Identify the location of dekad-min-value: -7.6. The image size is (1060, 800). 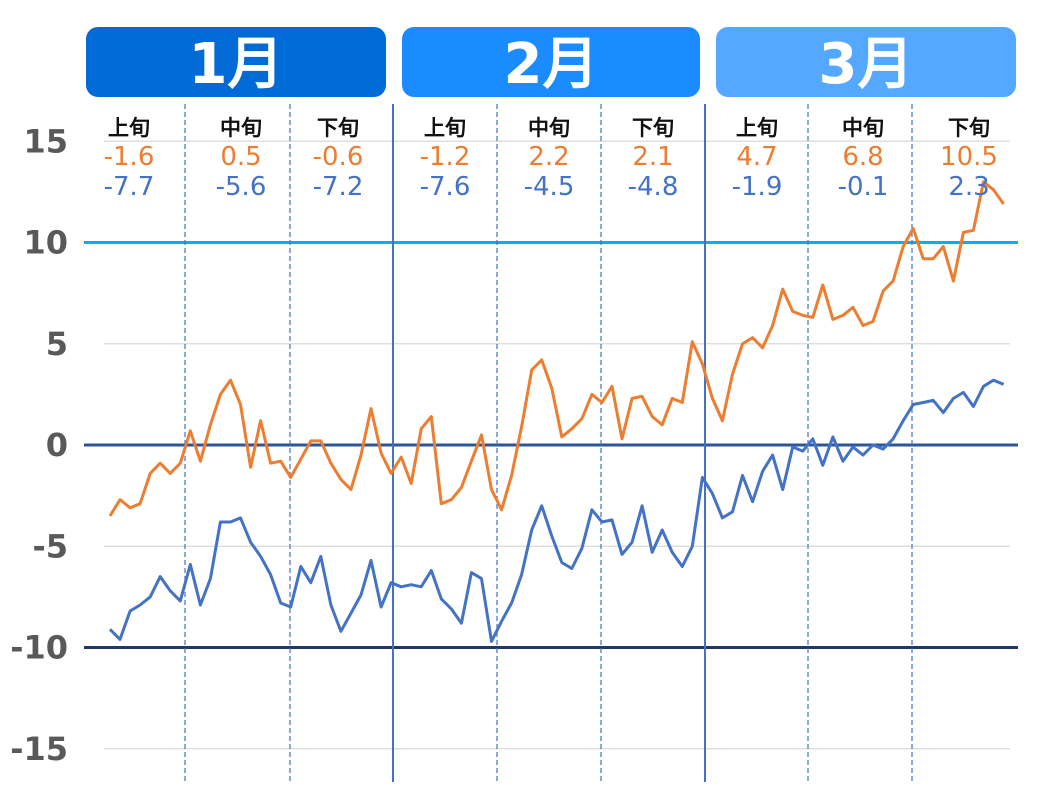
(445, 187).